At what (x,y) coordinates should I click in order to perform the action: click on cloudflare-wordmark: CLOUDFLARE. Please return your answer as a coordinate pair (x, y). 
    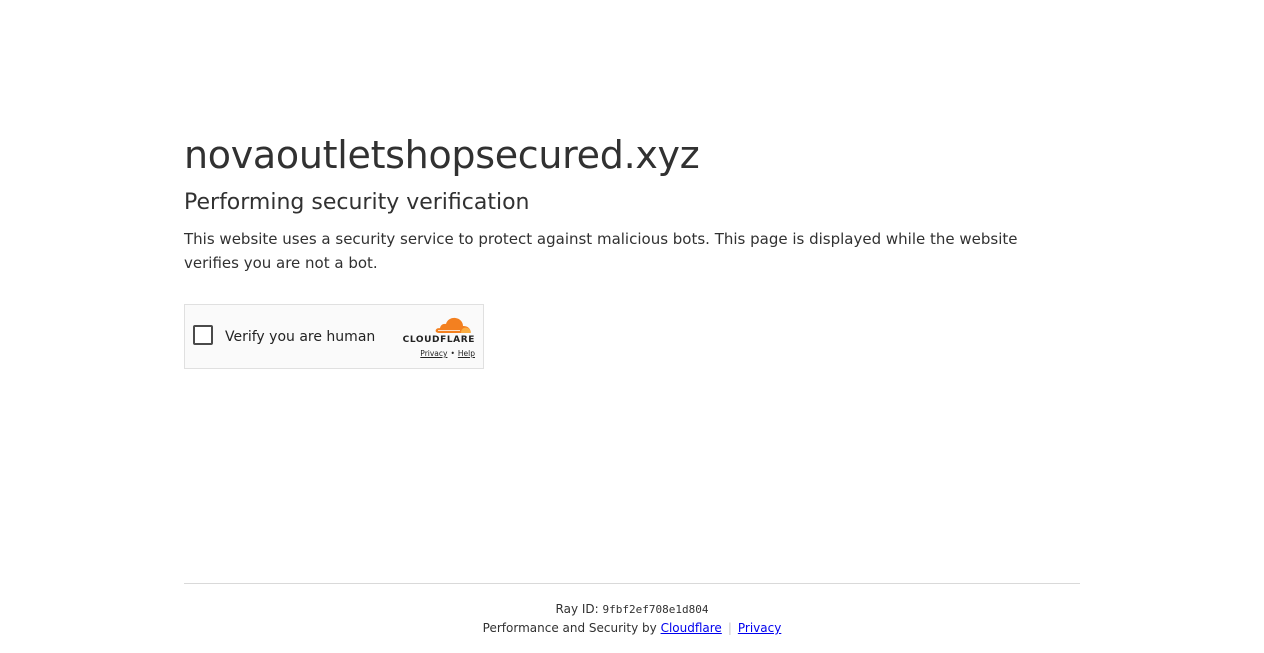
    Looking at the image, I should click on (438, 340).